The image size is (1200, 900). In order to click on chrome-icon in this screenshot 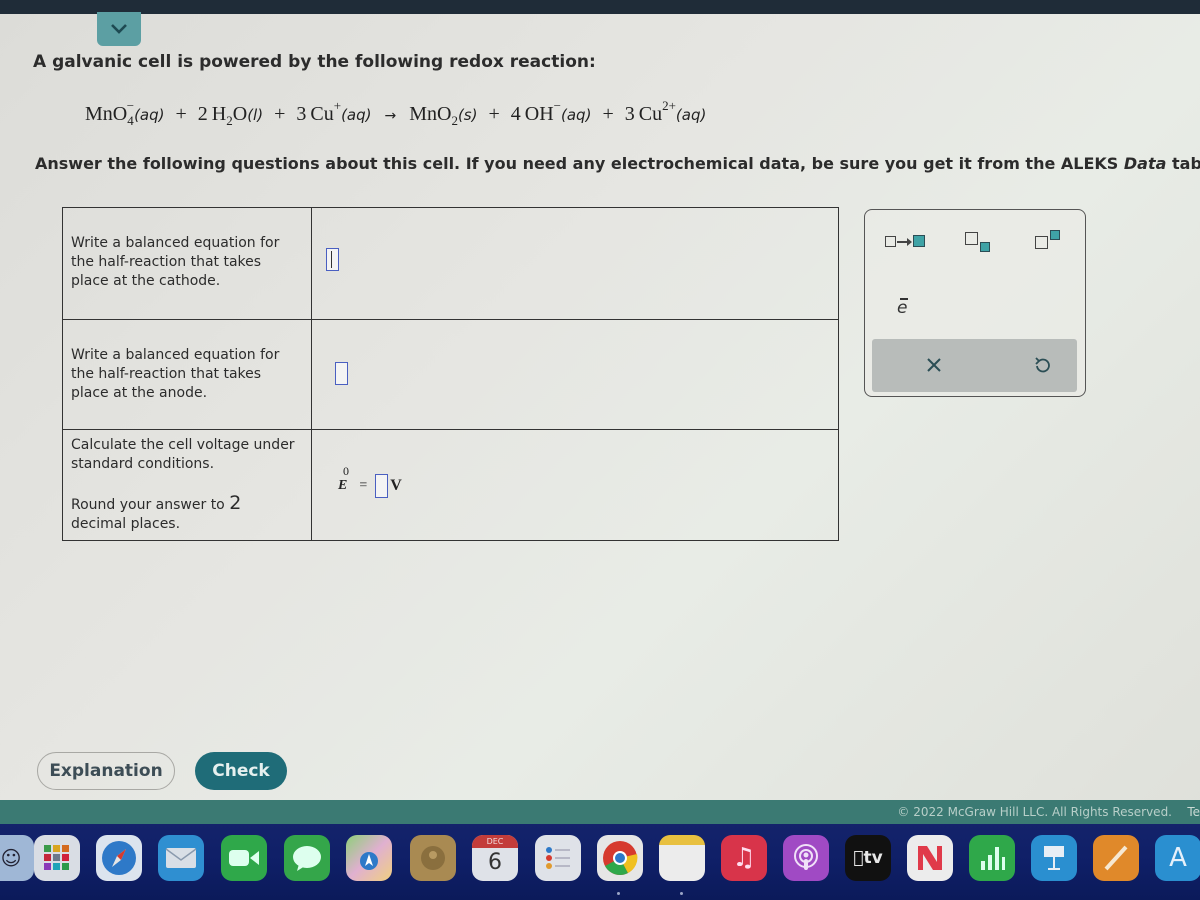, I will do `click(620, 858)`.